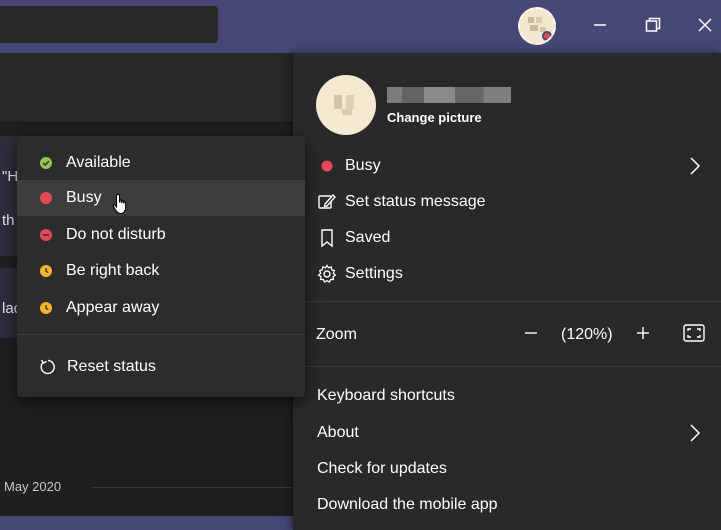 The width and height of the screenshot is (721, 530). Describe the element at coordinates (113, 307) in the screenshot. I see `status-option-label: Appear away` at that location.